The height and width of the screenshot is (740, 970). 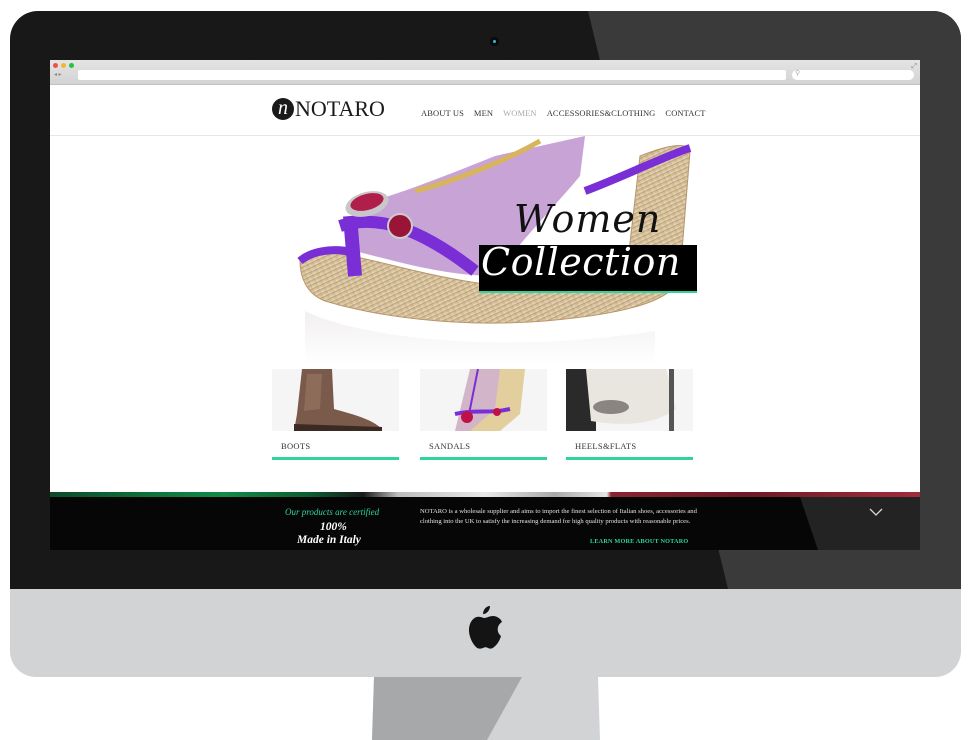 What do you see at coordinates (520, 113) in the screenshot?
I see `nav-women: WOMEN` at bounding box center [520, 113].